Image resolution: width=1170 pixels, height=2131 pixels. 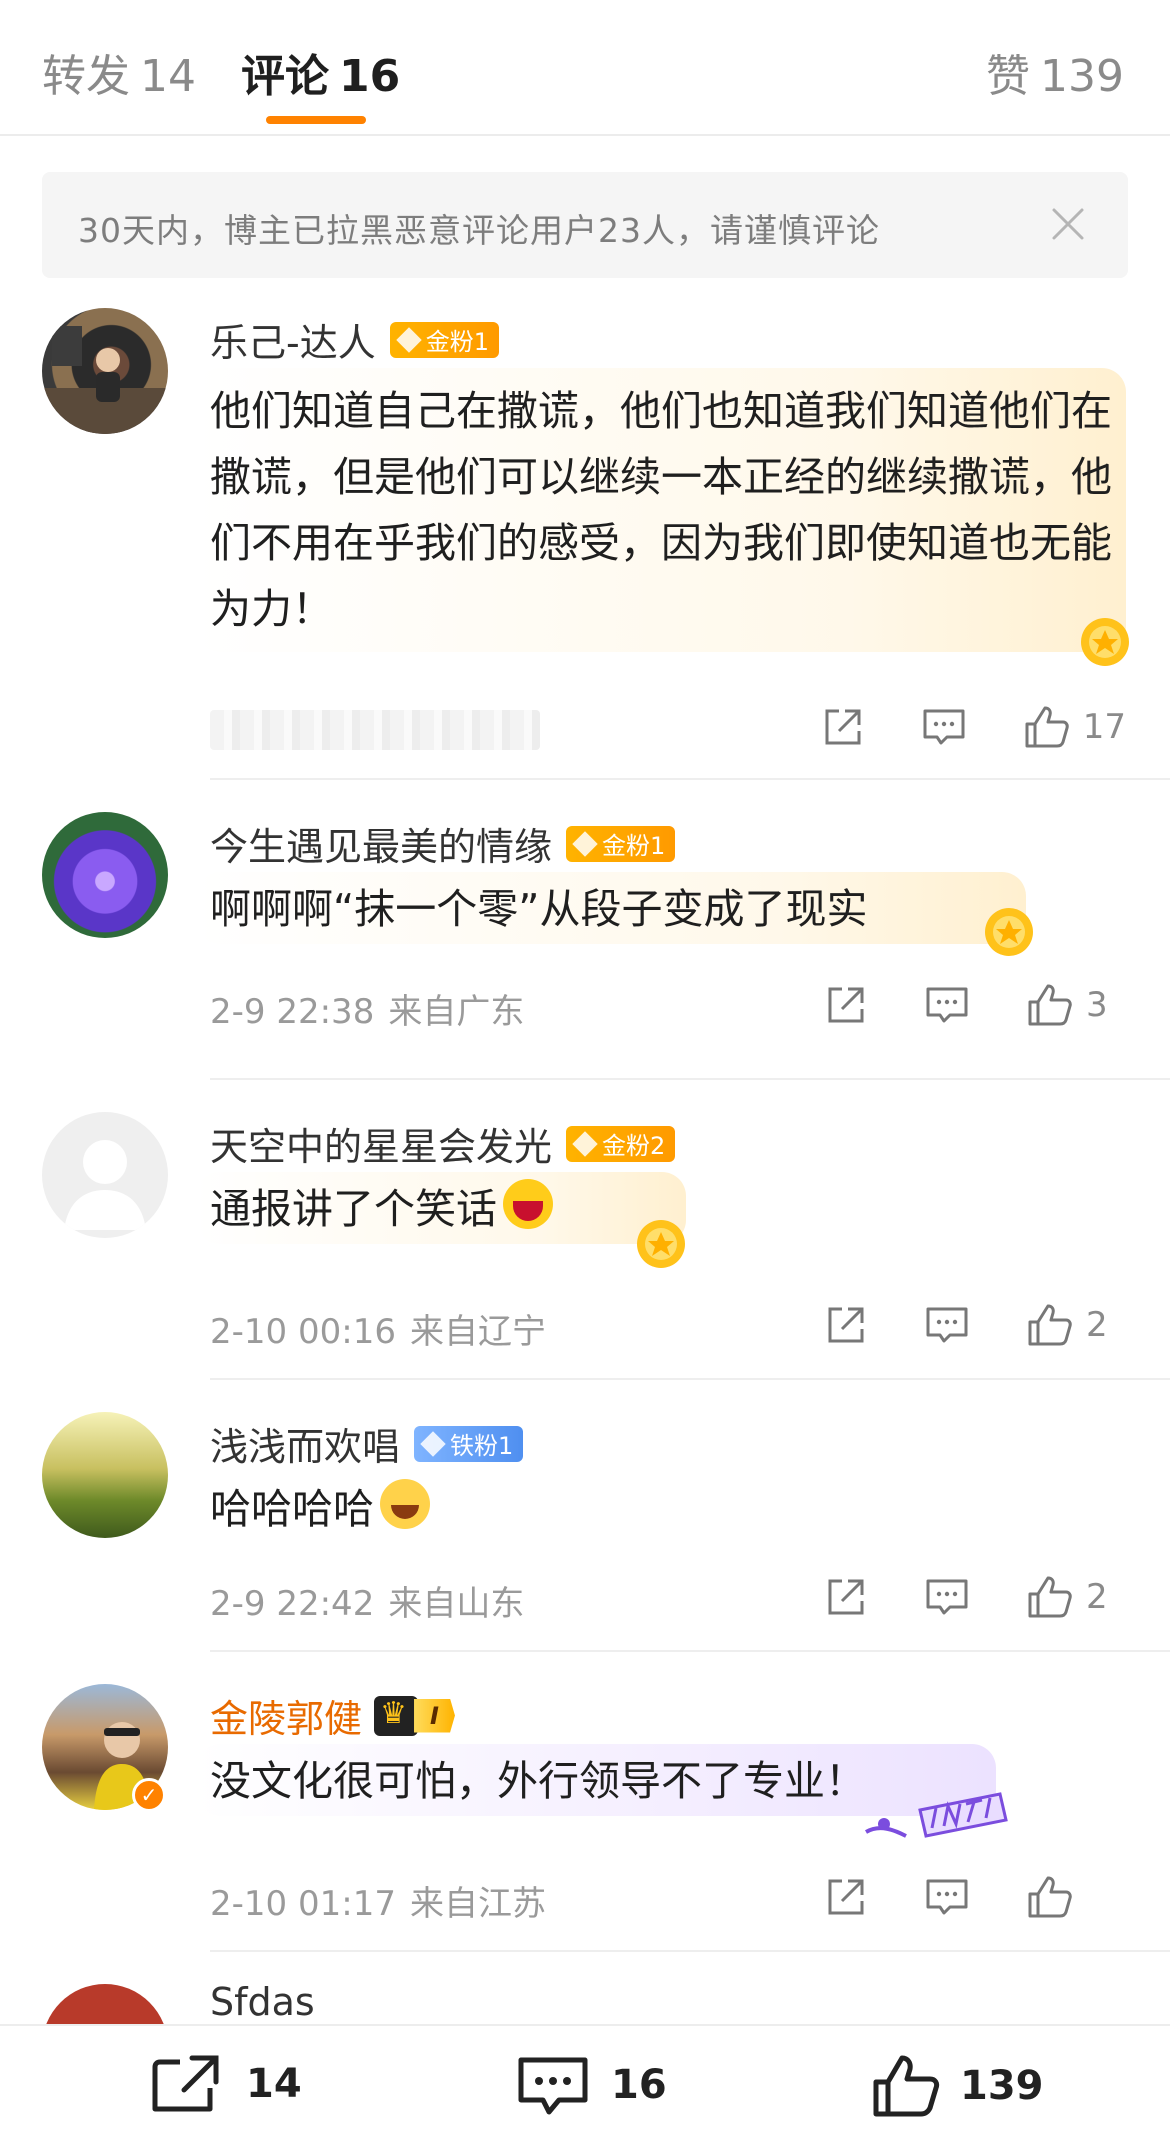 I want to click on verified-icon: ✓, so click(x=149, y=1795).